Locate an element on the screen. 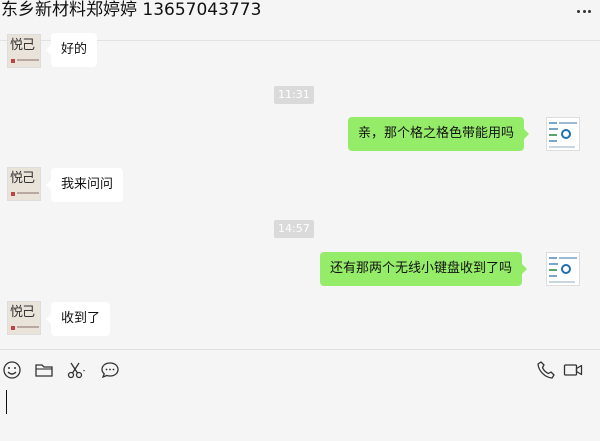 The image size is (600, 441). phone-icon is located at coordinates (546, 370).